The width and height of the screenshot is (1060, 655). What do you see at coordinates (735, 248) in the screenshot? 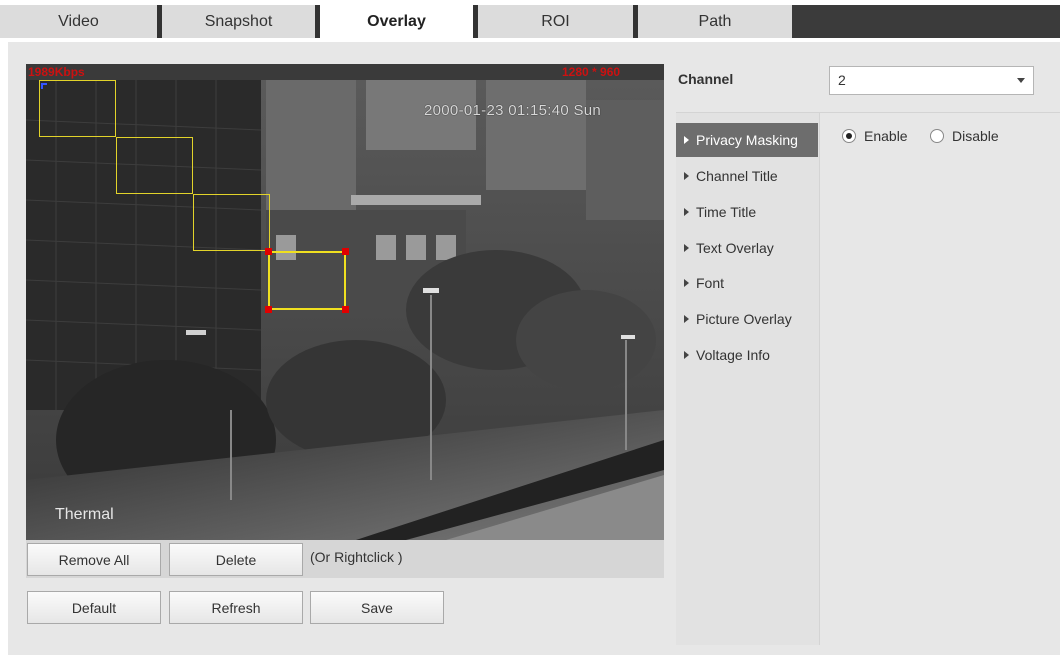
I see `menu-item-label: Text Overlay` at bounding box center [735, 248].